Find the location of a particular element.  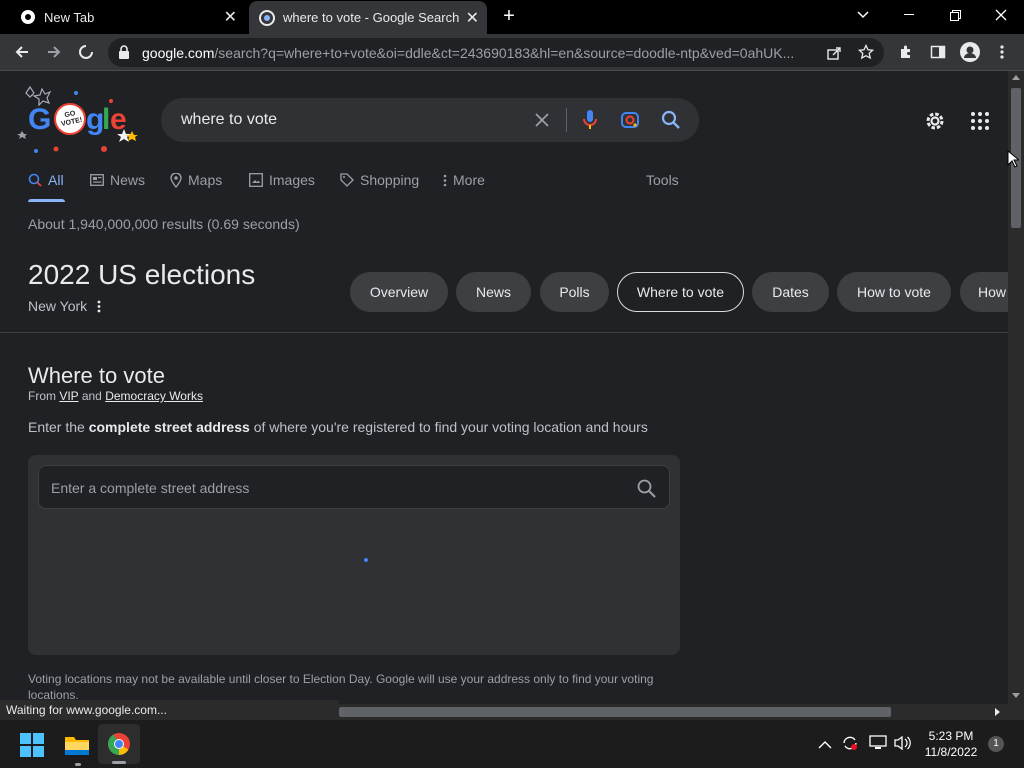

chip-dates: Dates is located at coordinates (790, 292).